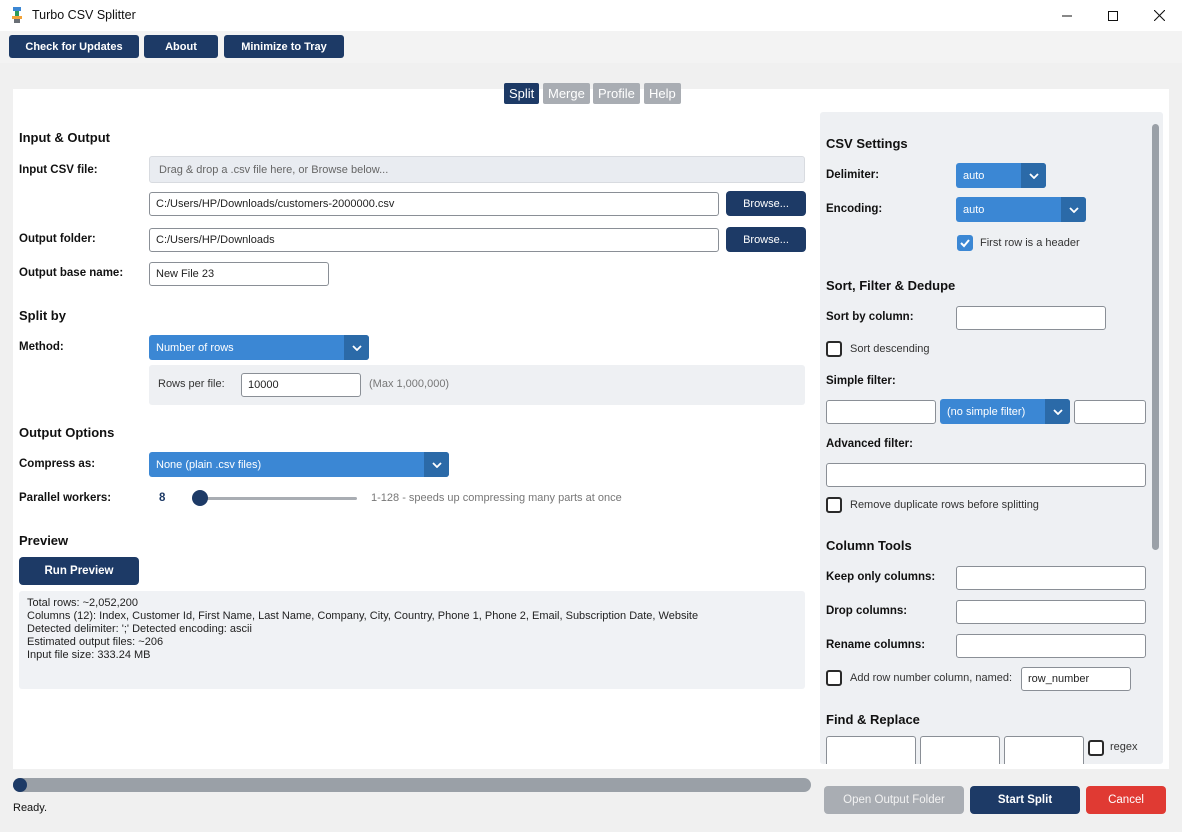 The height and width of the screenshot is (832, 1182). I want to click on title-bar: Turbo CSV Splitter, so click(591, 15).